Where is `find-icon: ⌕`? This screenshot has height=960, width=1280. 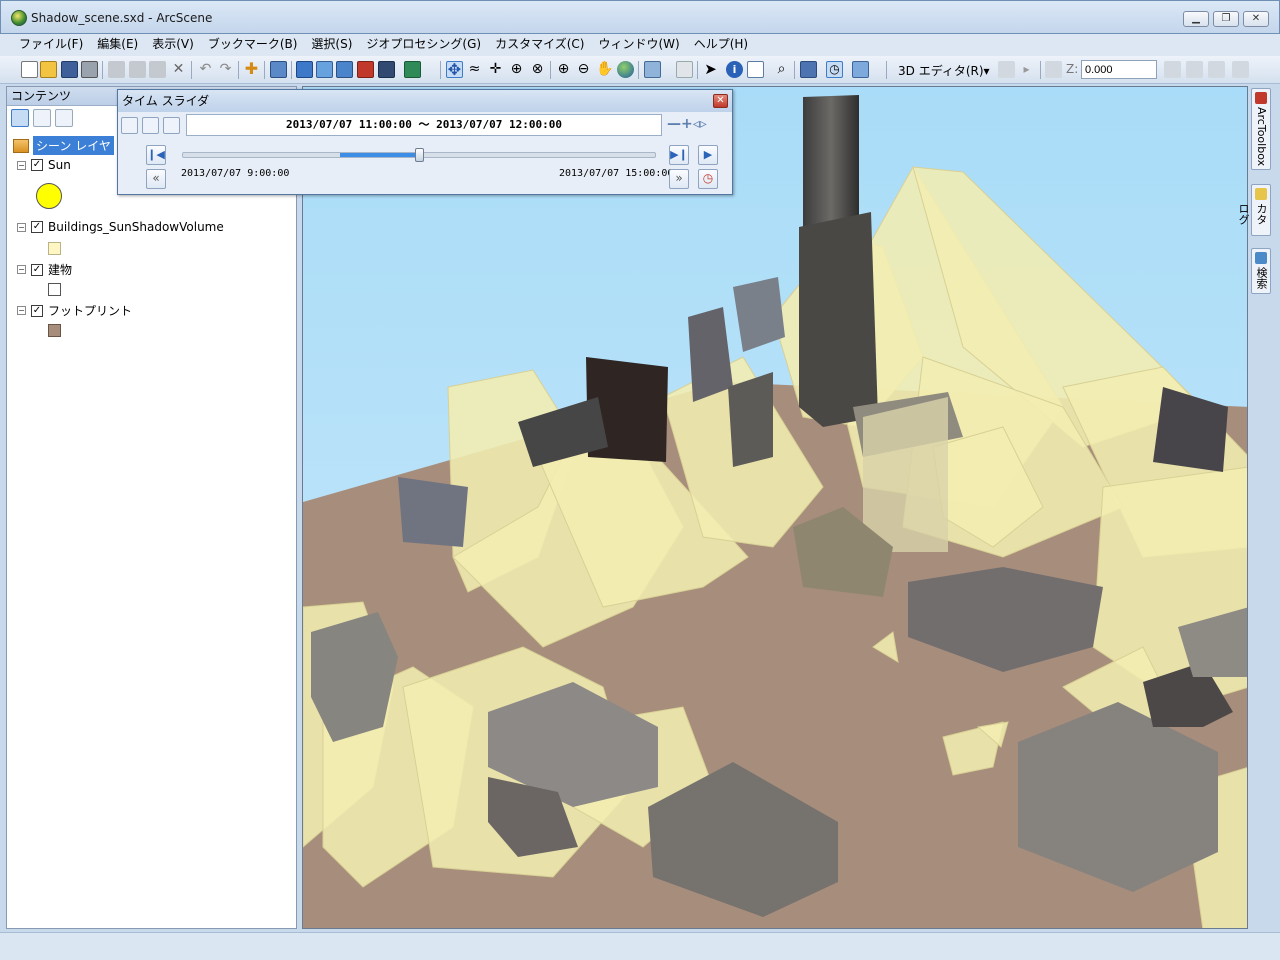
find-icon: ⌕ is located at coordinates (781, 69).